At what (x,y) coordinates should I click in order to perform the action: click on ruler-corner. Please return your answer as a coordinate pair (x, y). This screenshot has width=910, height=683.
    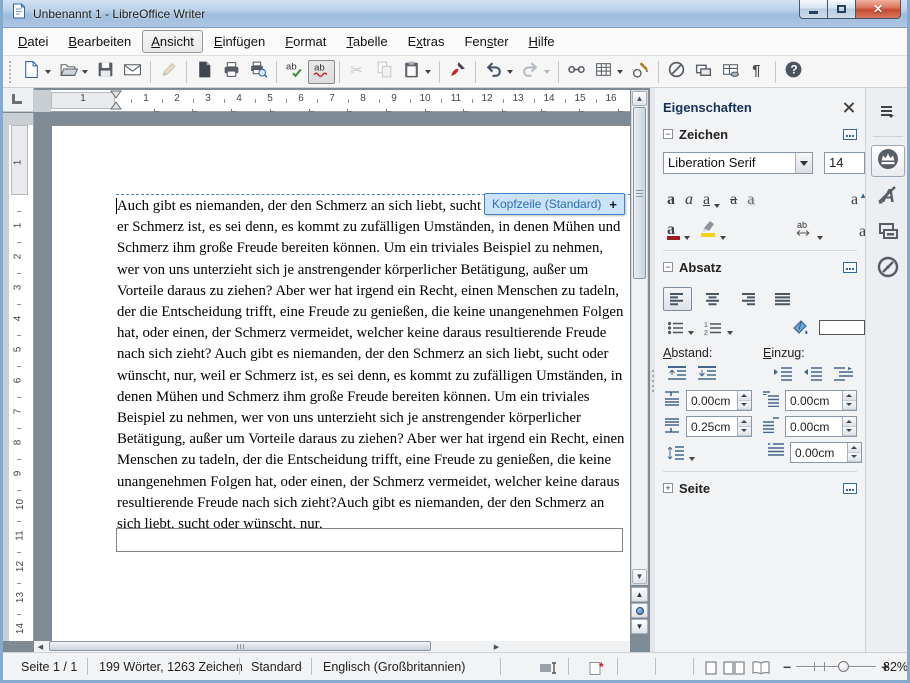
    Looking at the image, I should click on (18, 100).